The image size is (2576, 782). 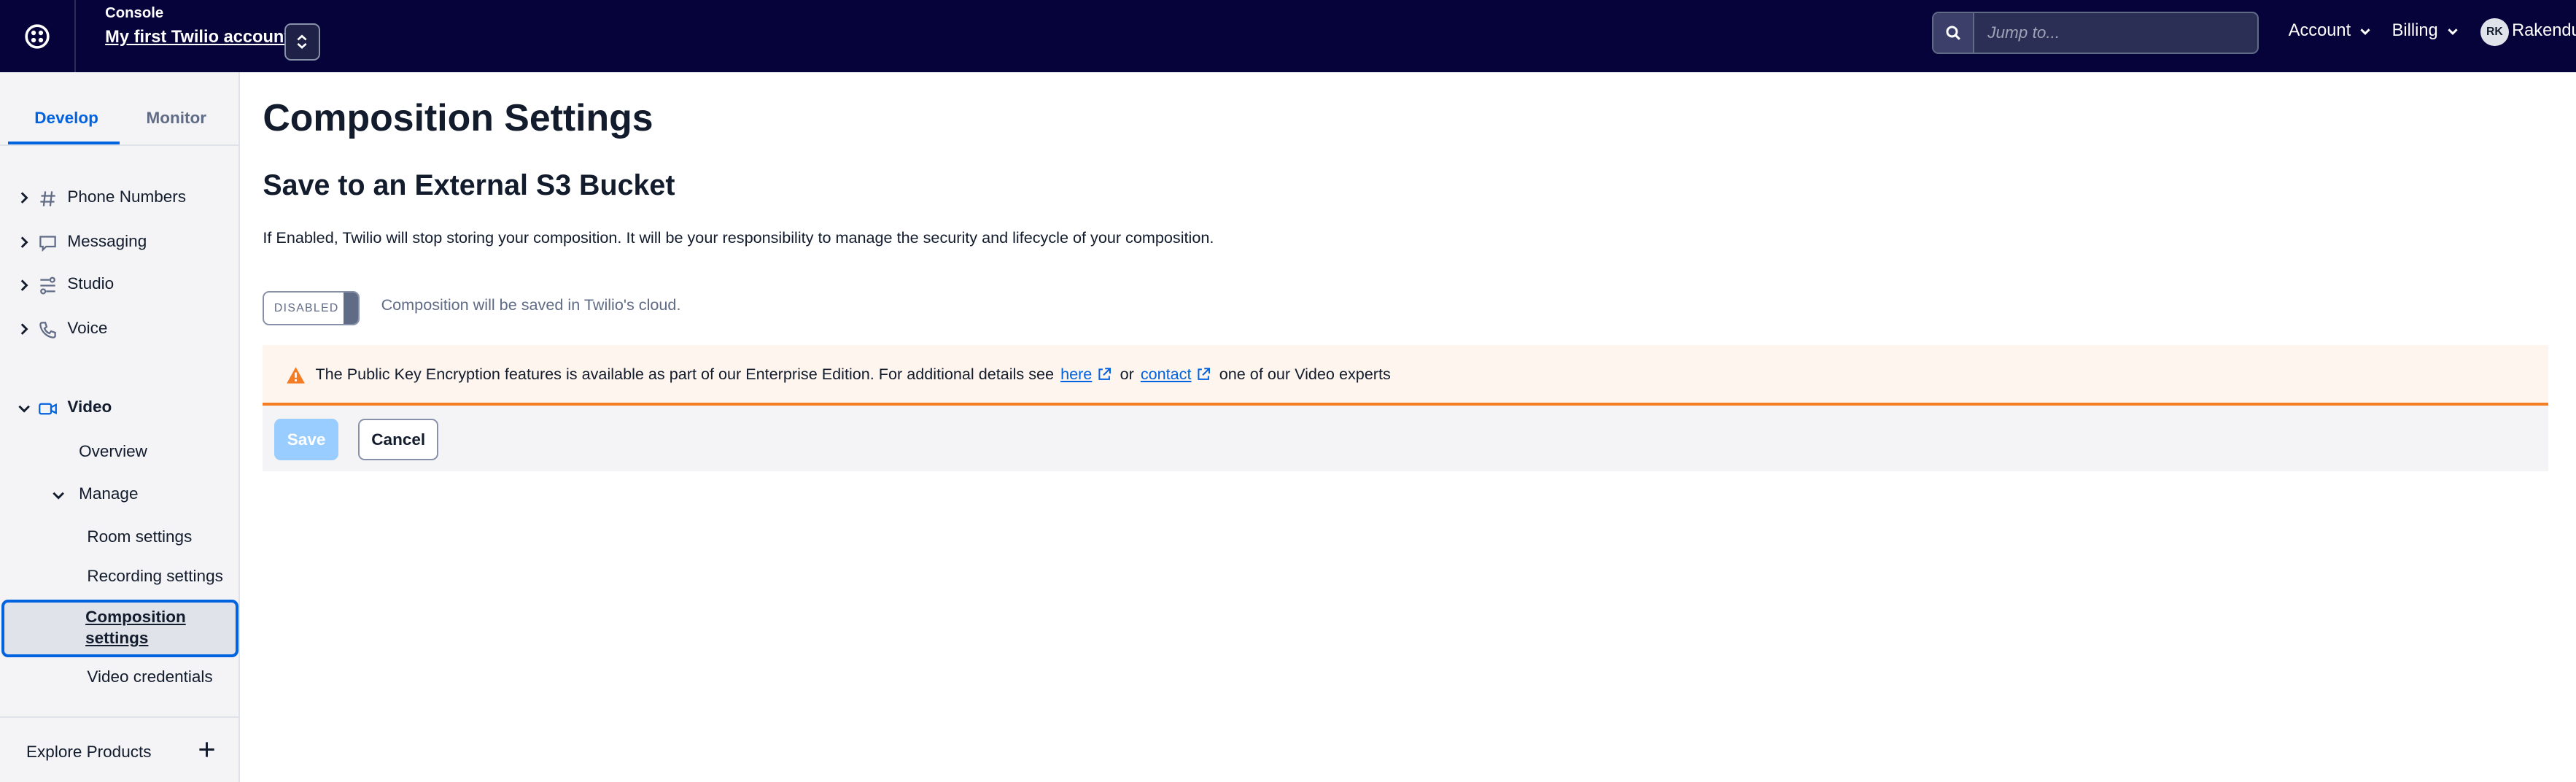 I want to click on sidebar-item-video-credentials: Video credentials, so click(x=149, y=676).